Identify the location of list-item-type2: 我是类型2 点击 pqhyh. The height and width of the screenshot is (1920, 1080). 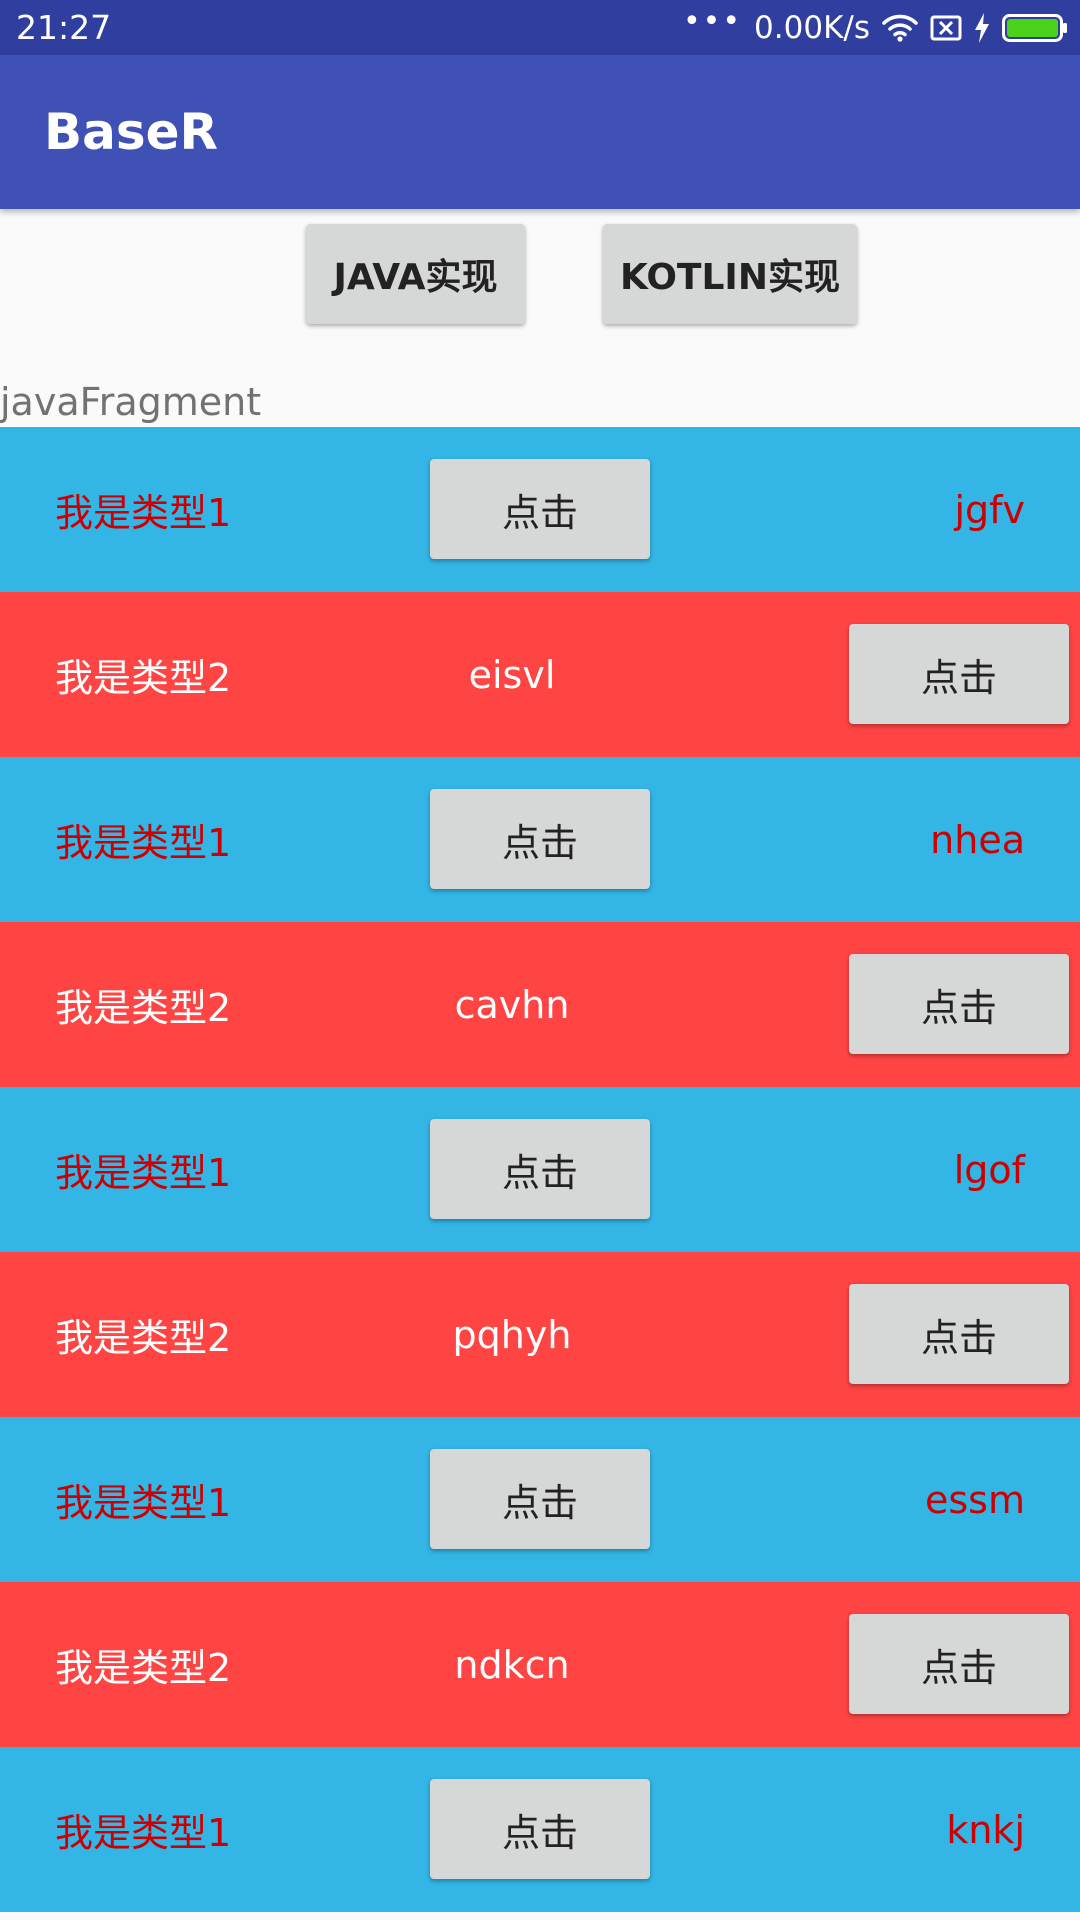
(540, 1334).